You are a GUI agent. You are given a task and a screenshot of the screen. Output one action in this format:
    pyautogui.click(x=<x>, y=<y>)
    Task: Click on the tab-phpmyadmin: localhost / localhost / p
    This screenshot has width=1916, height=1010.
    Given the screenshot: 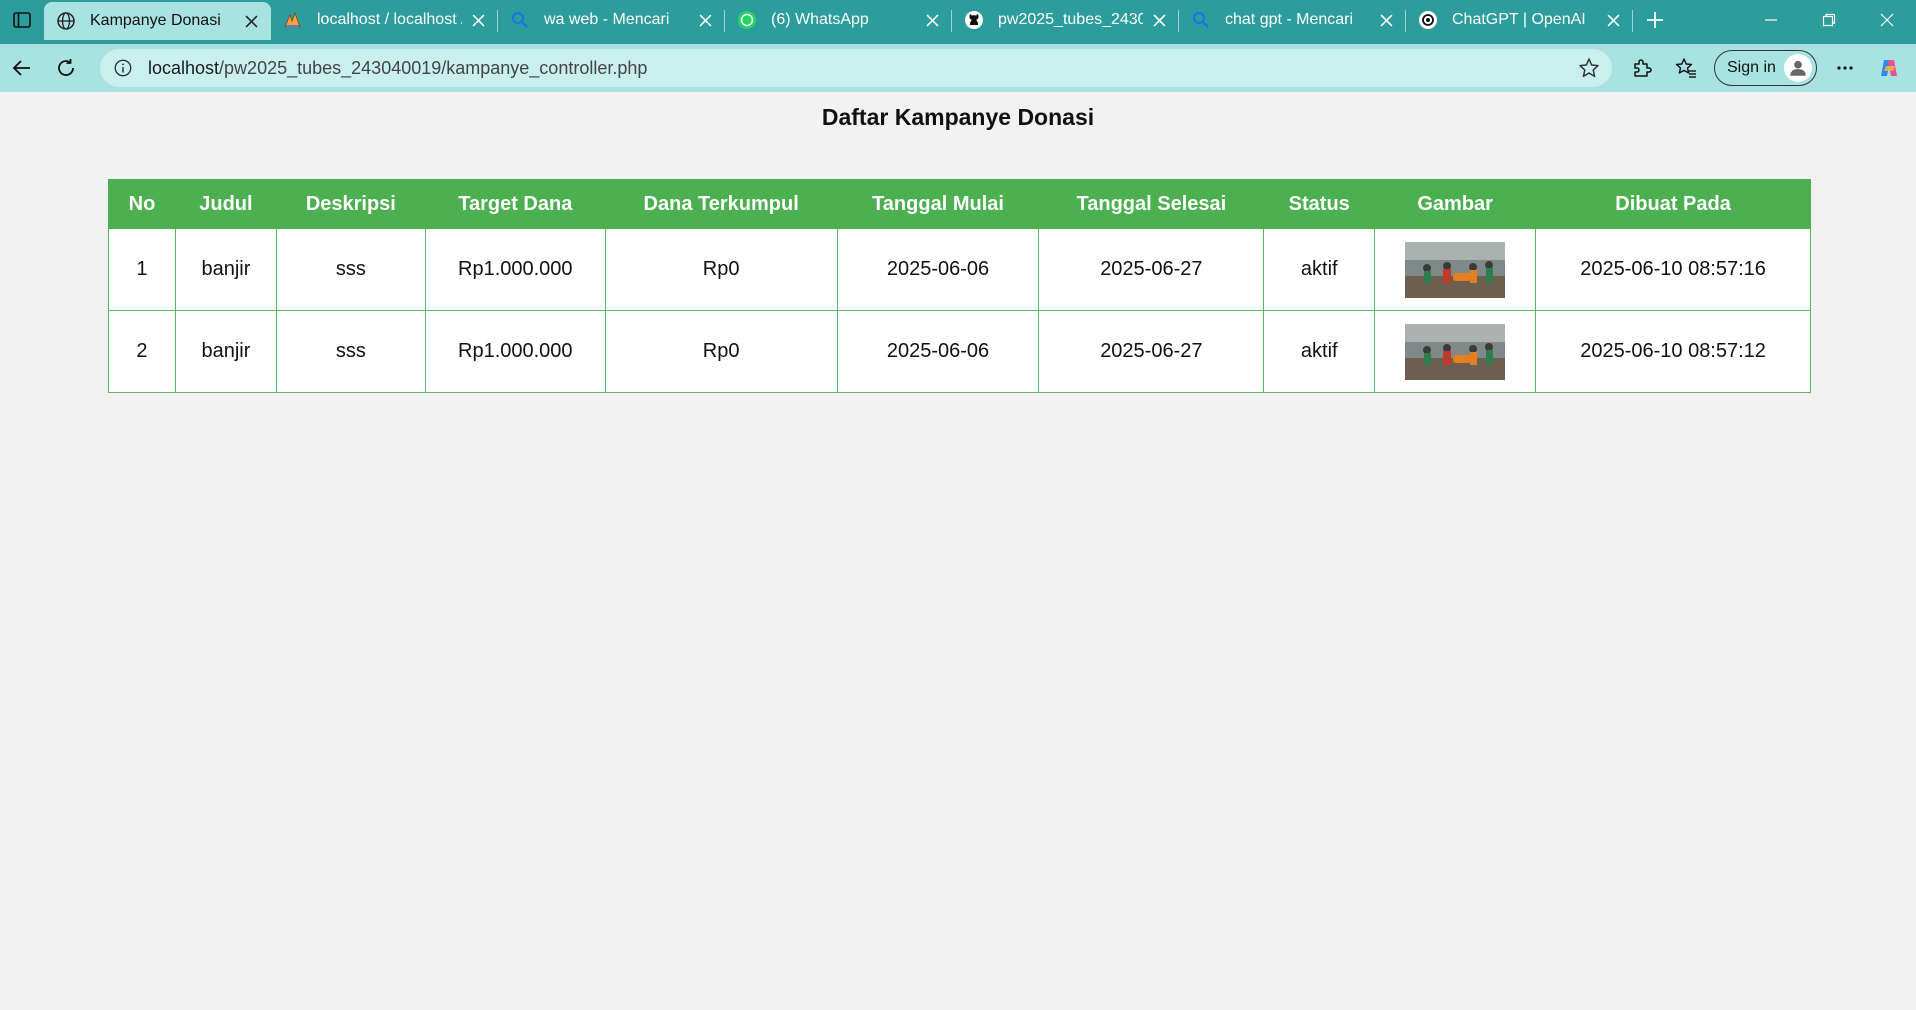 What is the action you would take?
    pyautogui.click(x=384, y=20)
    